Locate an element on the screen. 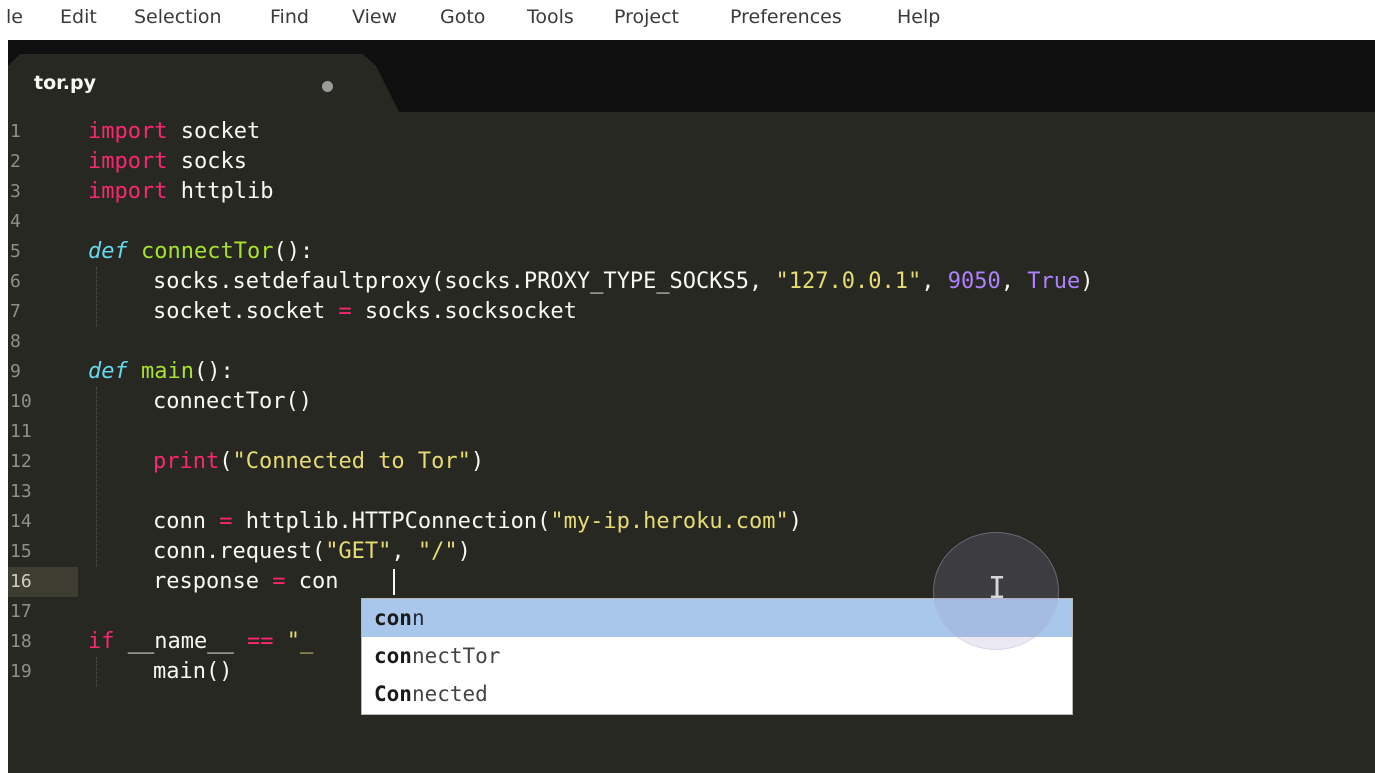 The width and height of the screenshot is (1375, 773). line-number: 19 is located at coordinates (21, 671).